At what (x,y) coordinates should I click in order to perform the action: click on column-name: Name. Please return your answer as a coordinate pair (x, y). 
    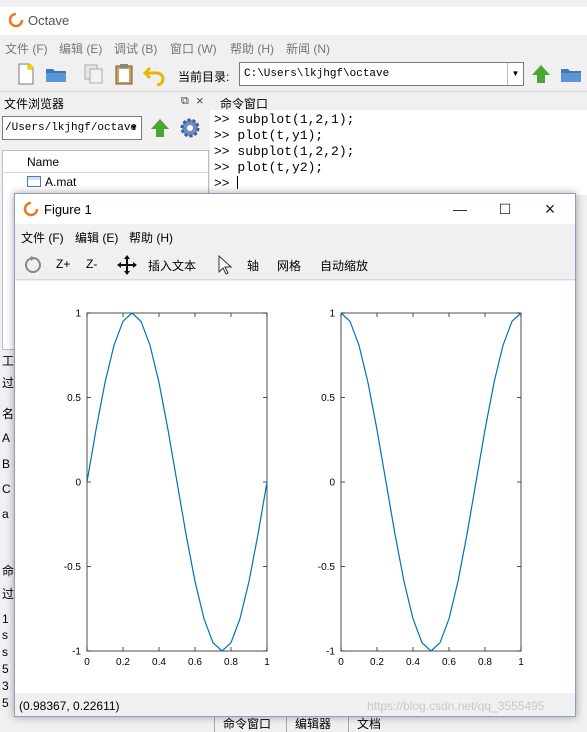
    Looking at the image, I should click on (43, 162).